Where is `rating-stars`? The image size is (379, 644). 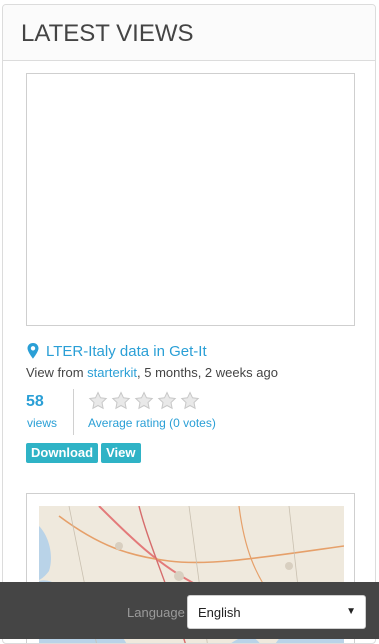
rating-stars is located at coordinates (144, 401).